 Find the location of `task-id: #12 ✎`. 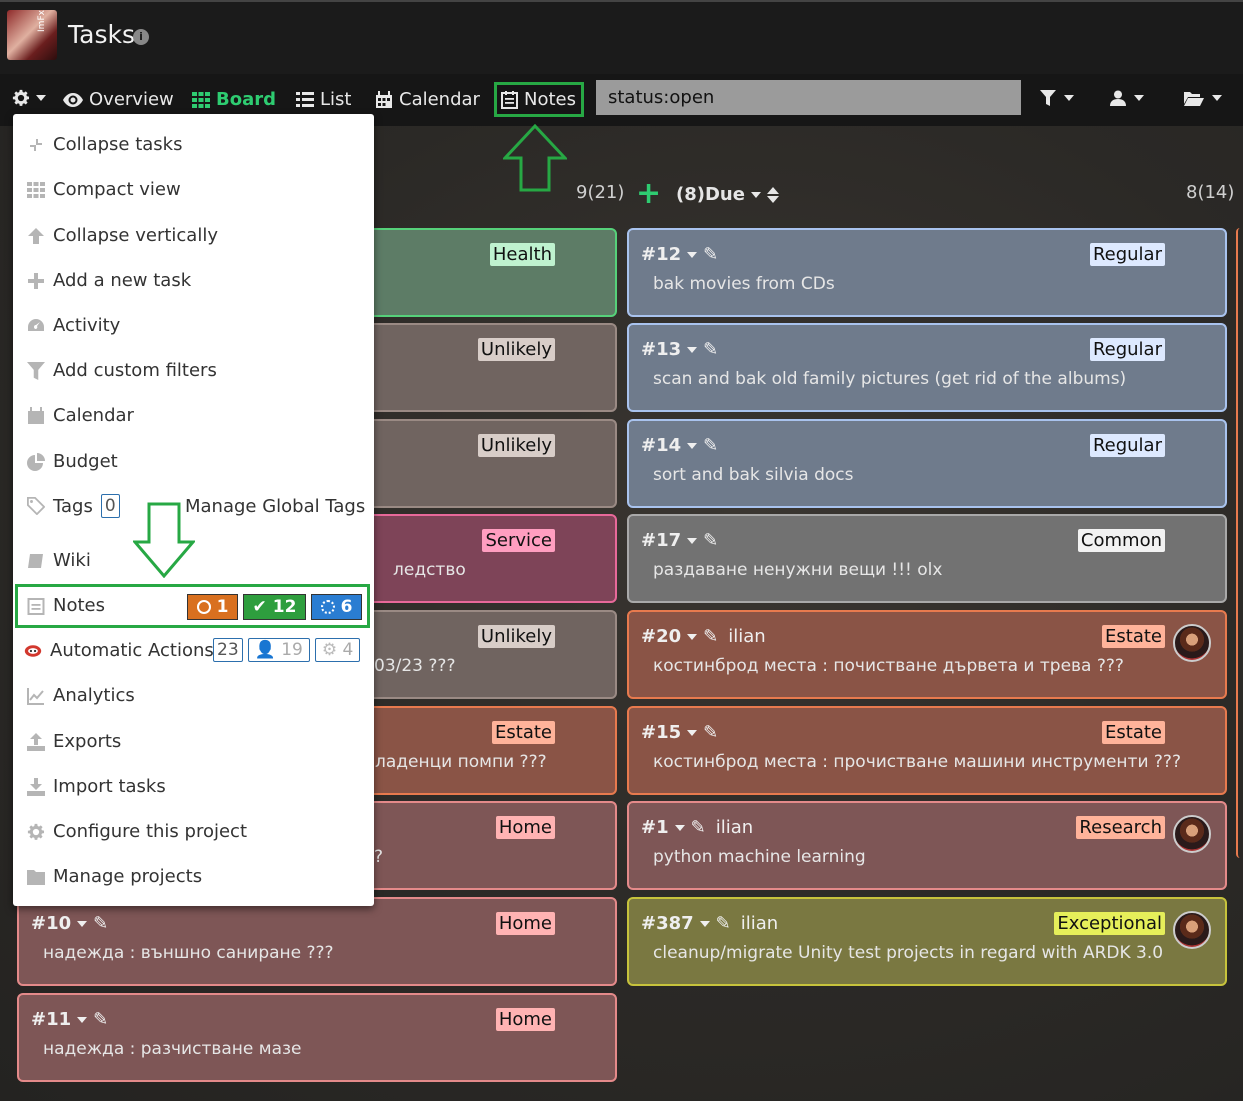

task-id: #12 ✎ is located at coordinates (679, 254).